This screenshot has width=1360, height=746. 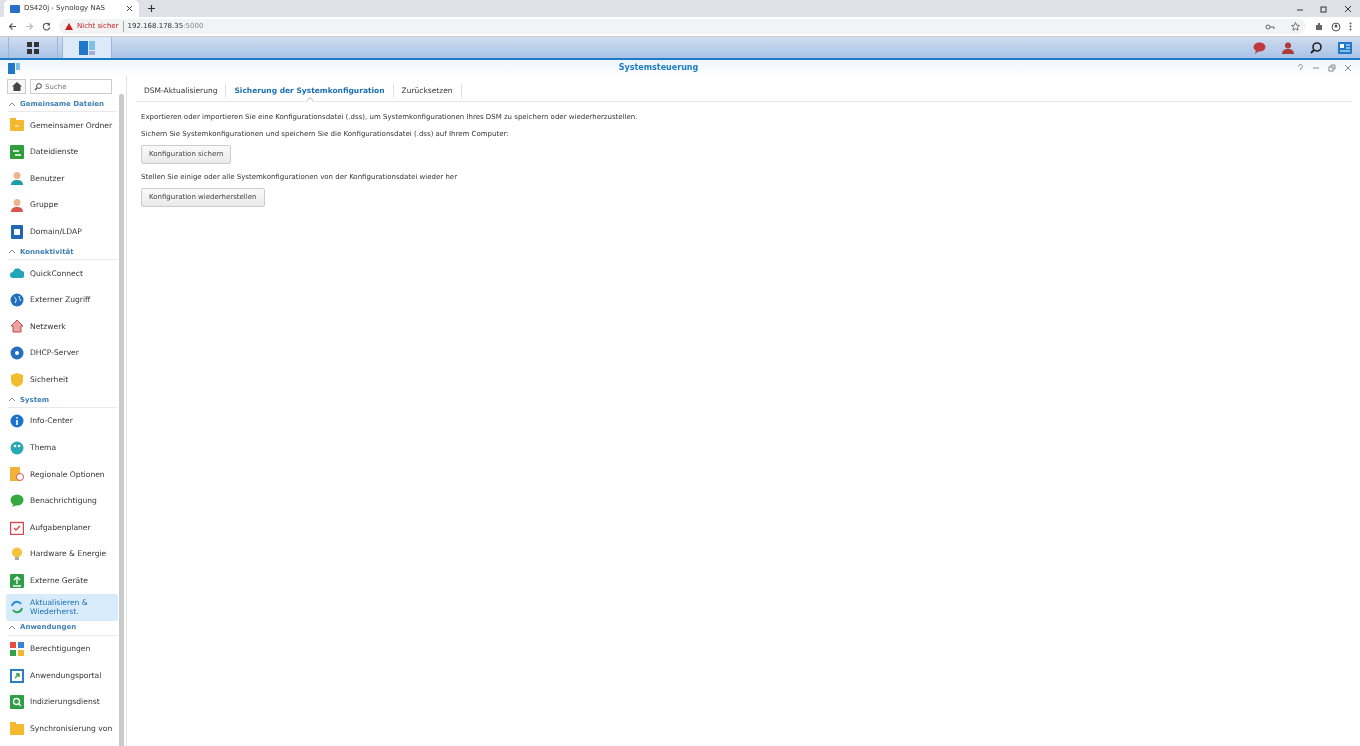 I want to click on info-icon, so click(x=17, y=421).